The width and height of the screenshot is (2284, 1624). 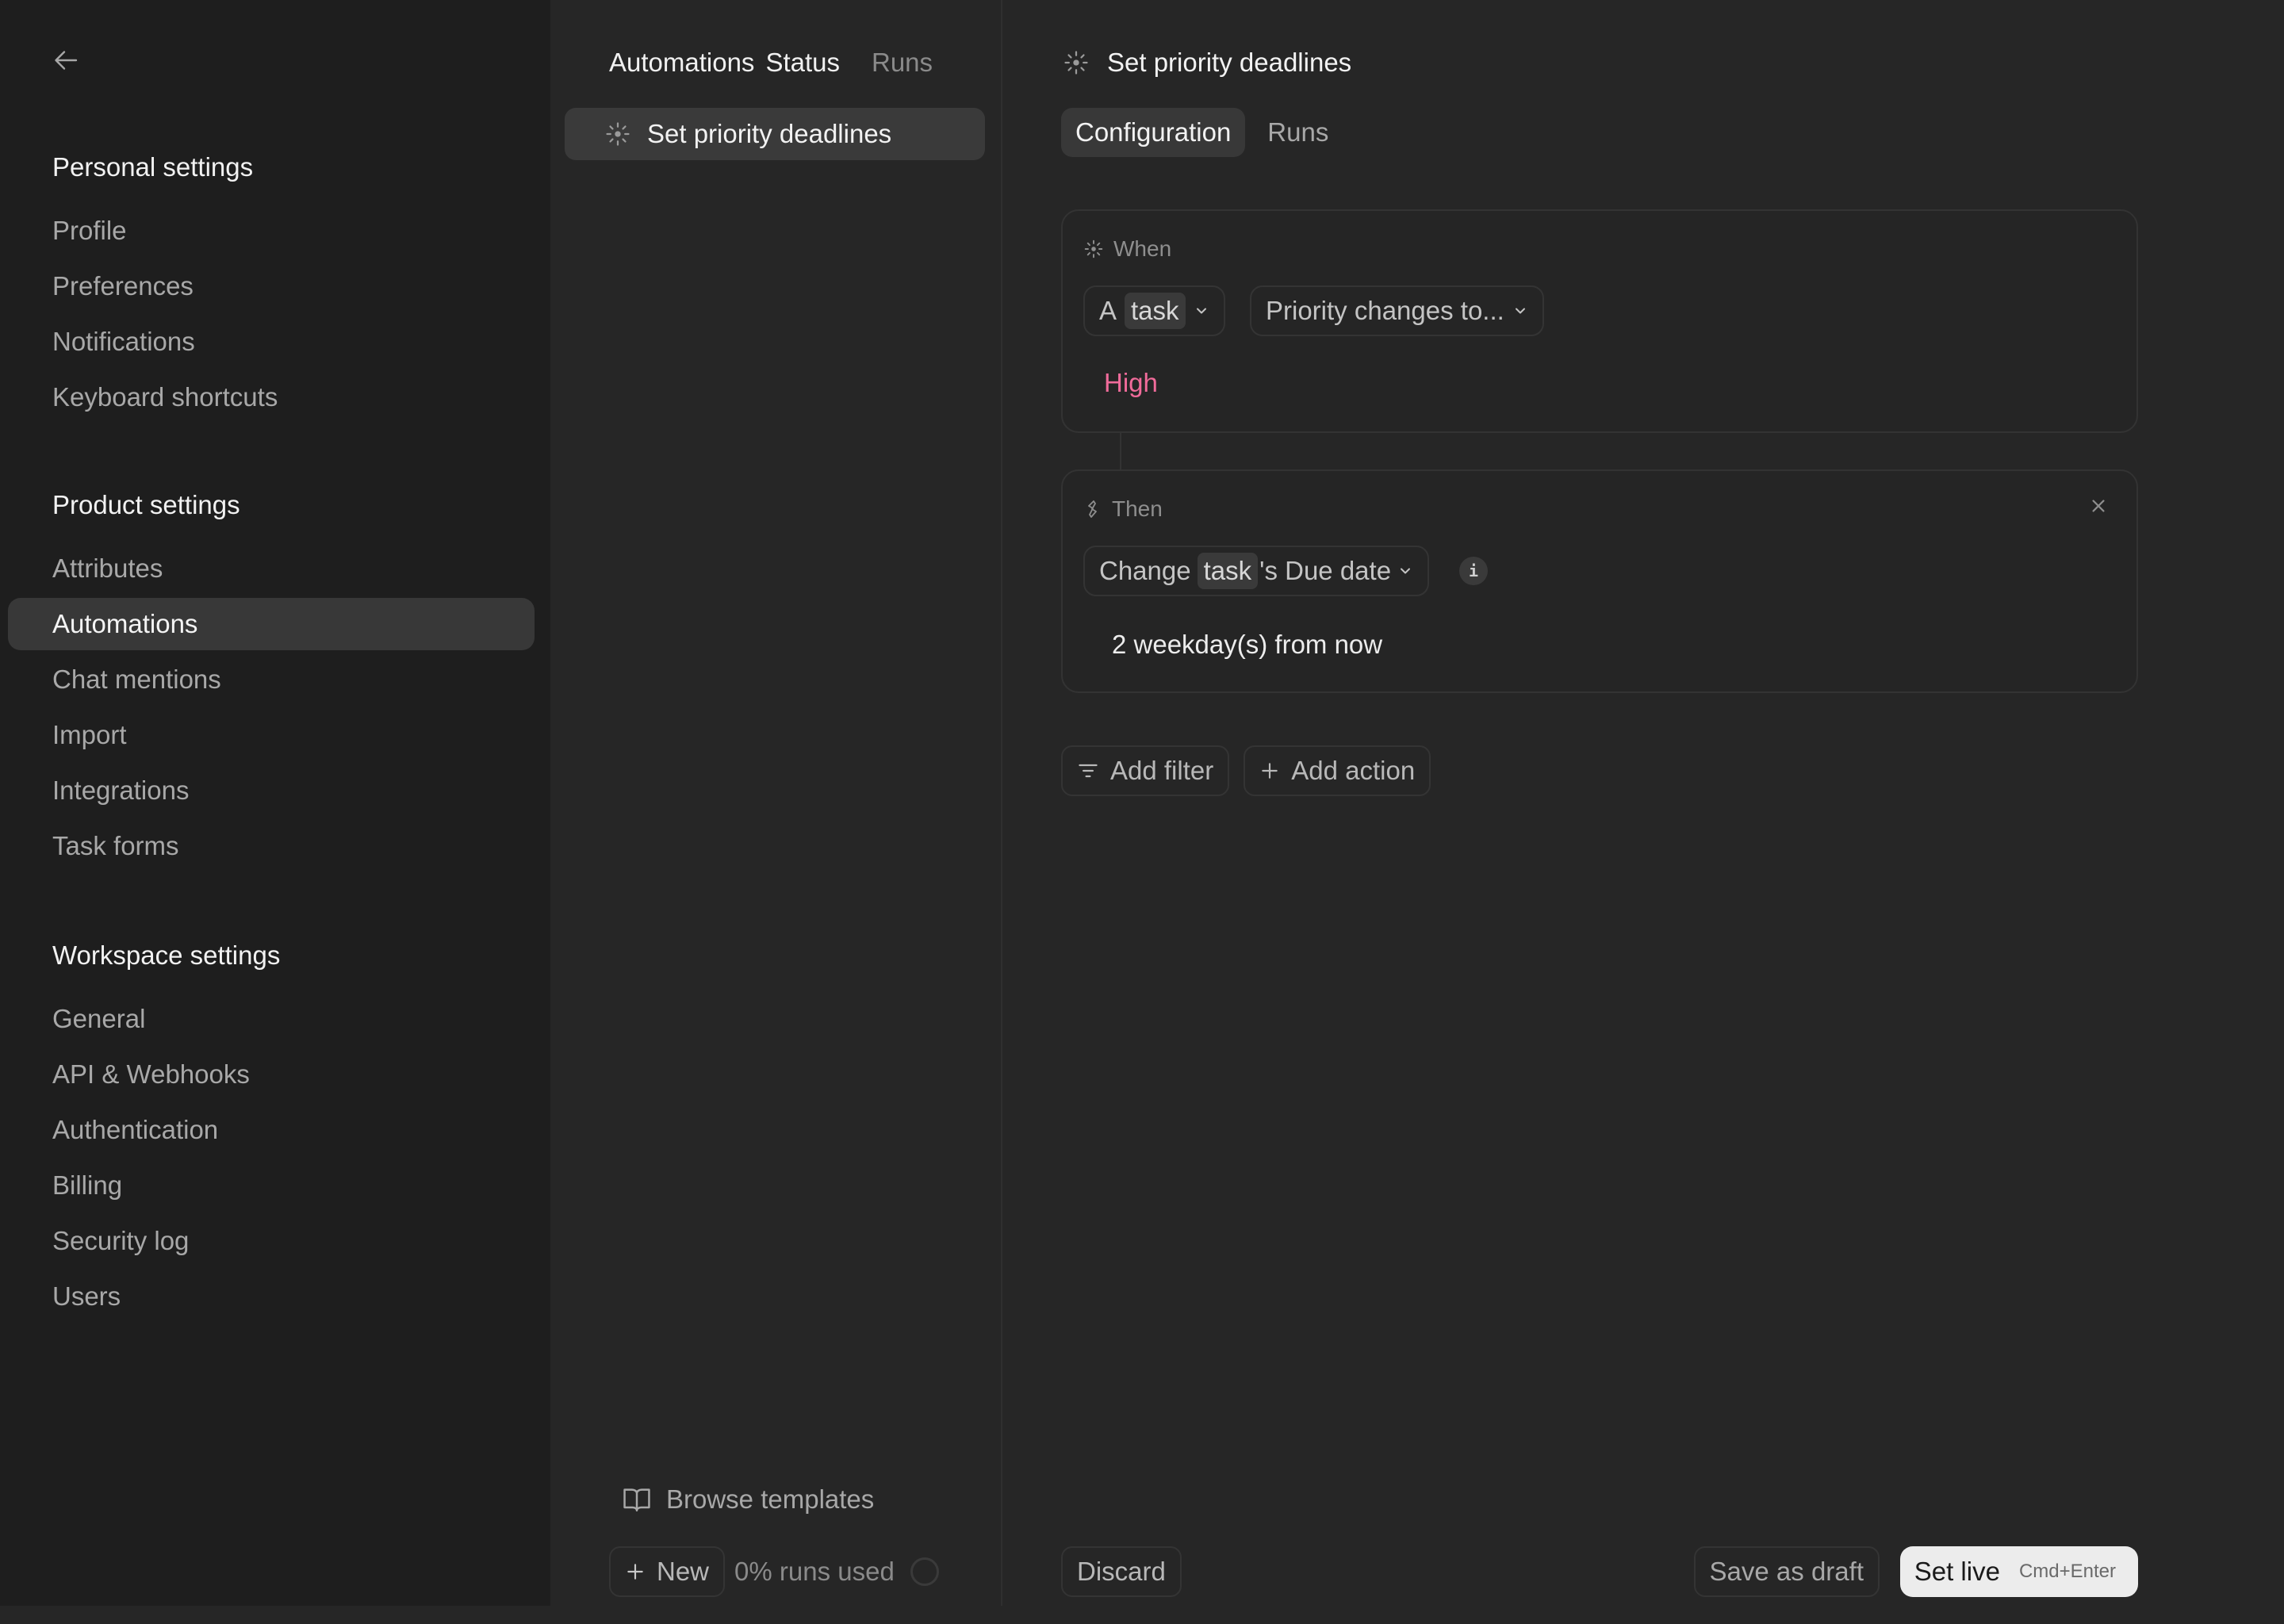 I want to click on discard-button: Discard, so click(x=1121, y=1571).